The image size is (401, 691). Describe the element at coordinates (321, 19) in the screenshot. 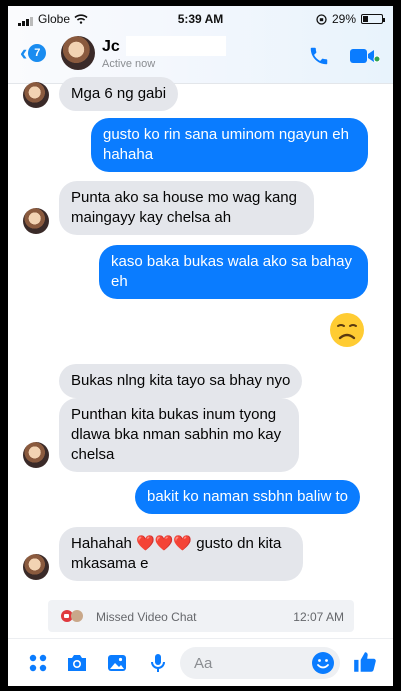

I see `rotation-lock-icon` at that location.